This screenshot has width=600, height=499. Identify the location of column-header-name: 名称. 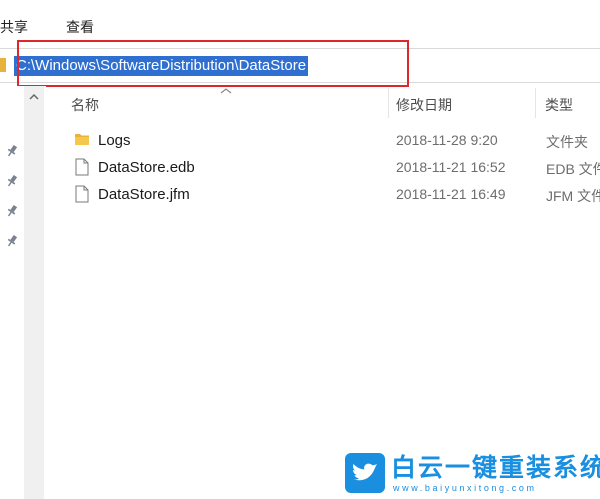
(85, 105).